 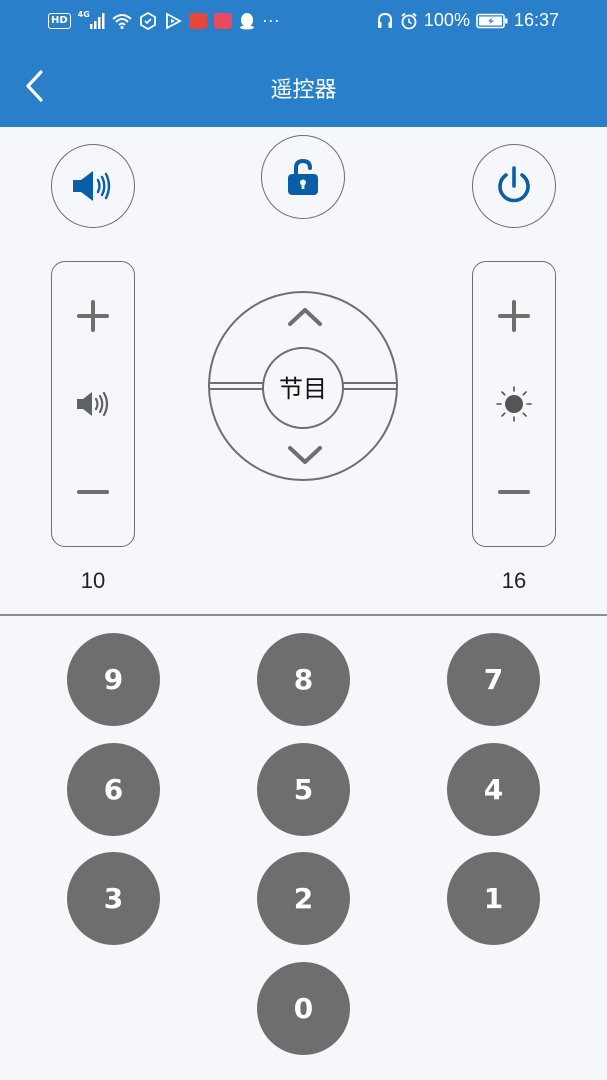 I want to click on book-app-icon, so click(x=222, y=20).